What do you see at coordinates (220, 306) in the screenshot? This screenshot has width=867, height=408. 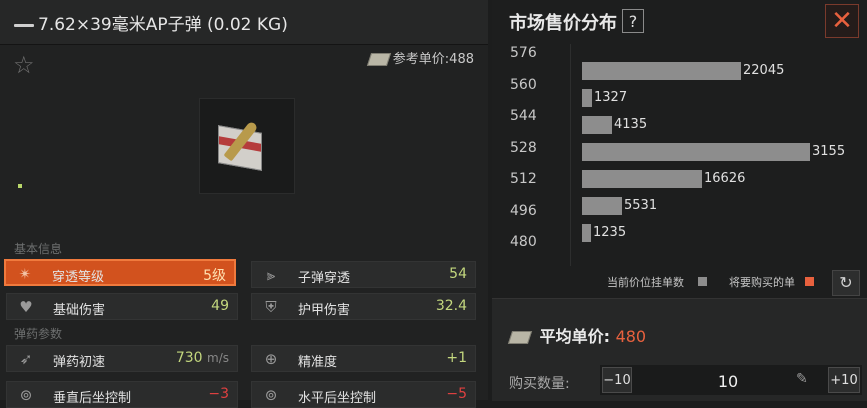 I see `stat-value: 49` at bounding box center [220, 306].